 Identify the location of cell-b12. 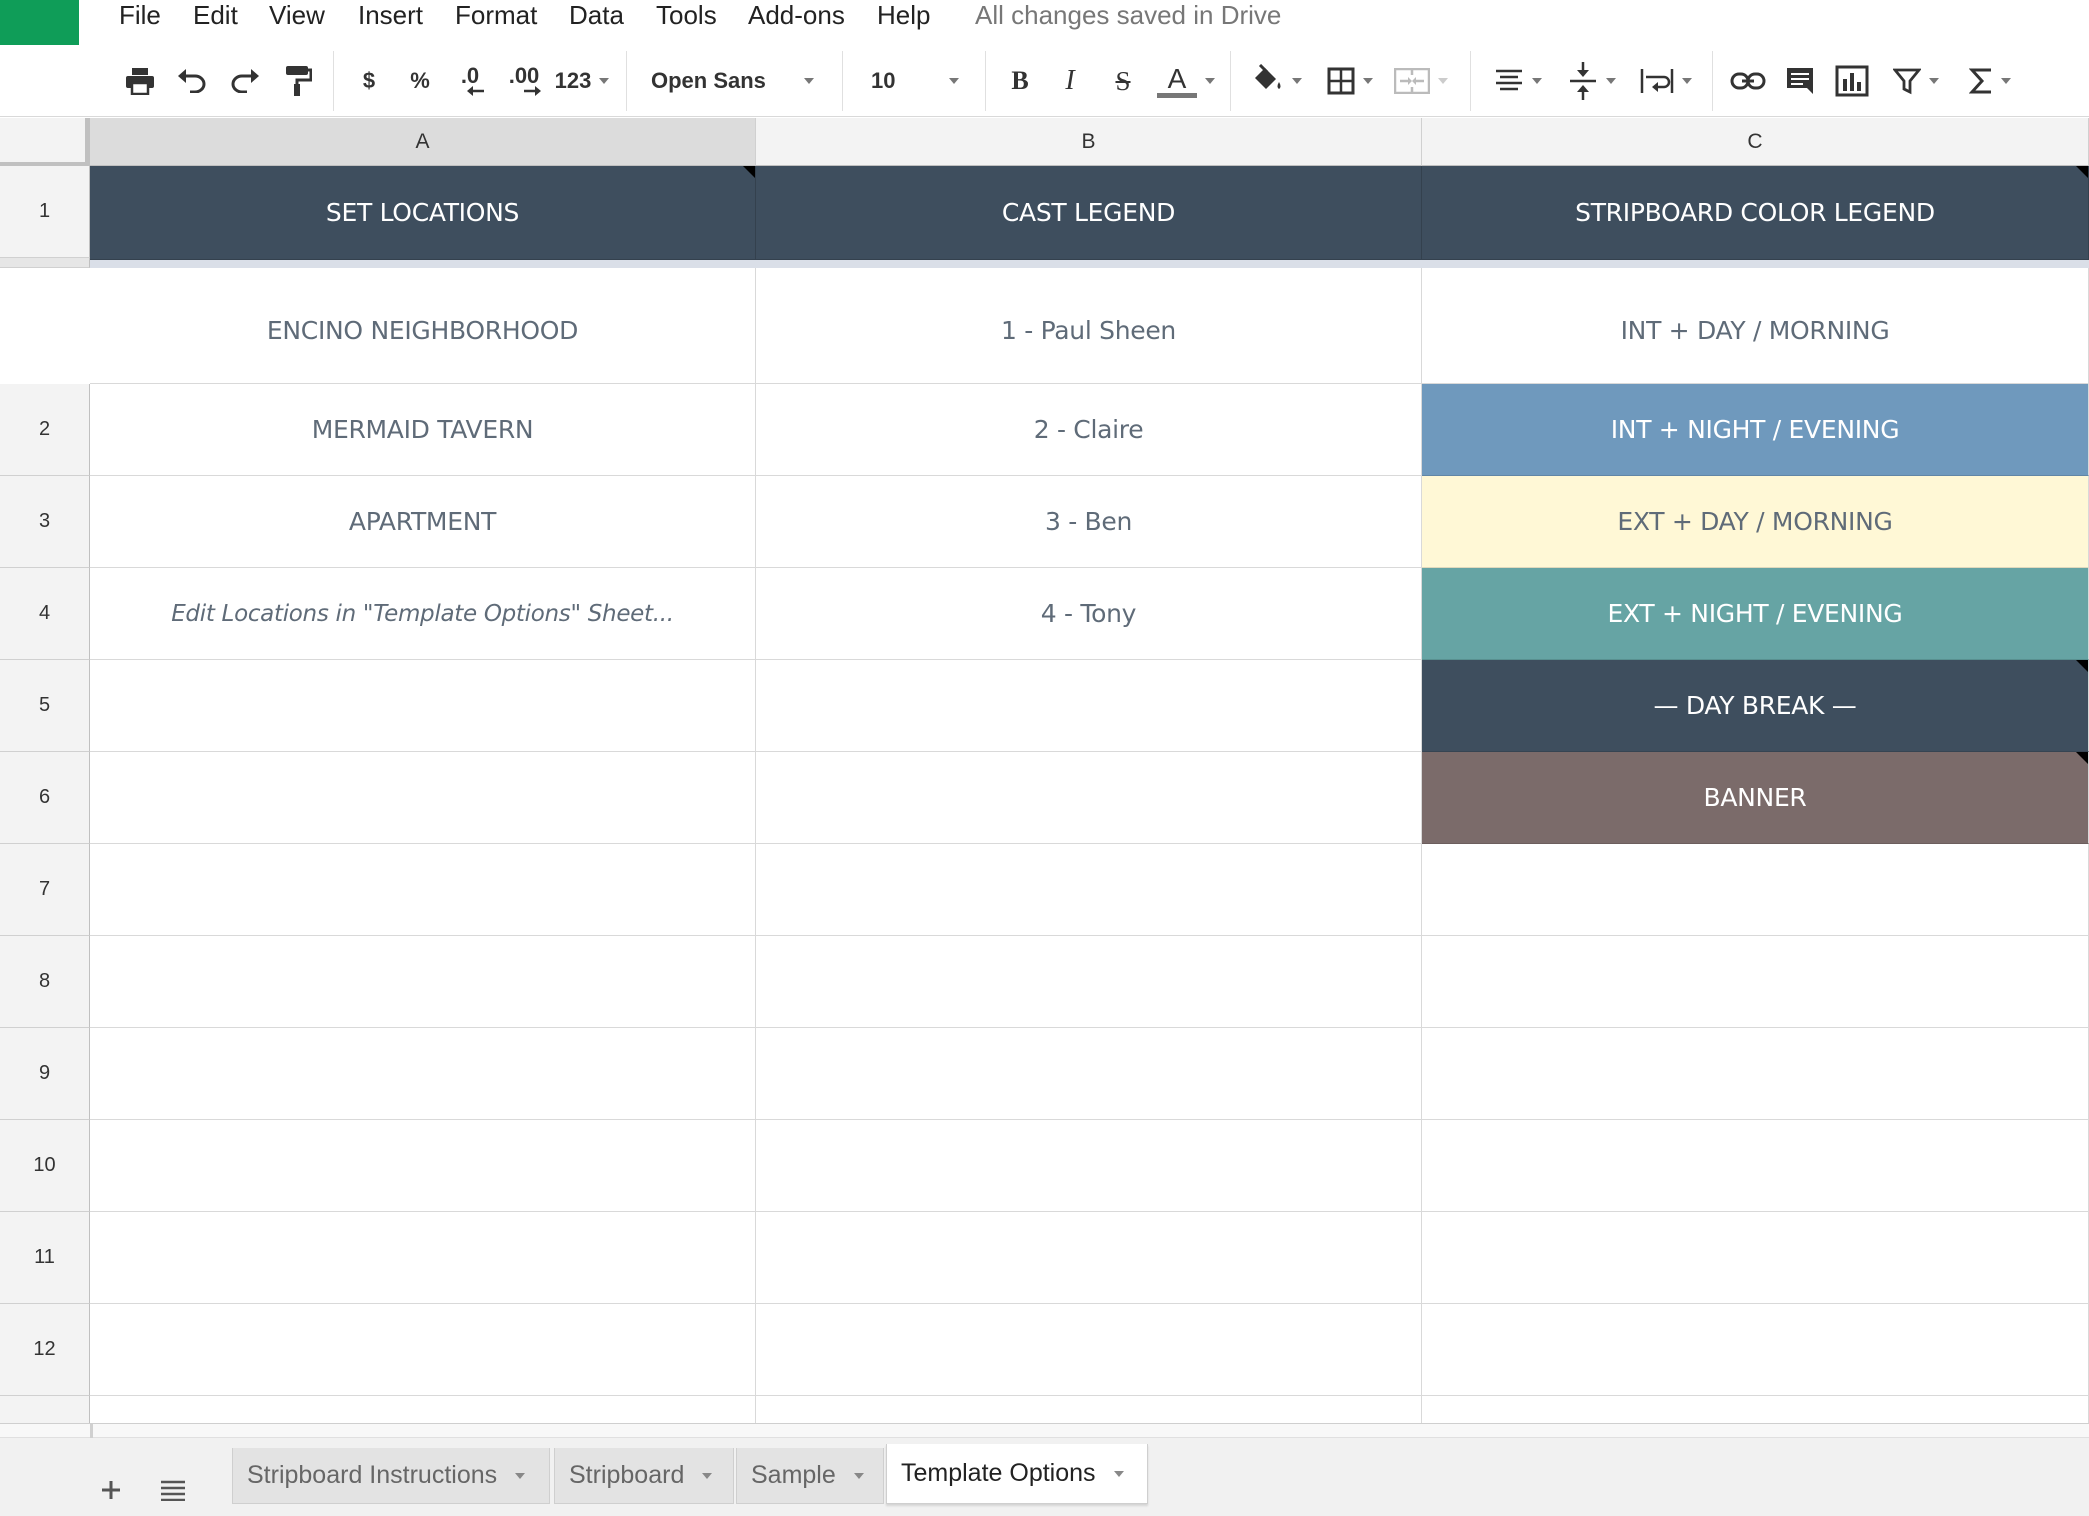
(1089, 1258).